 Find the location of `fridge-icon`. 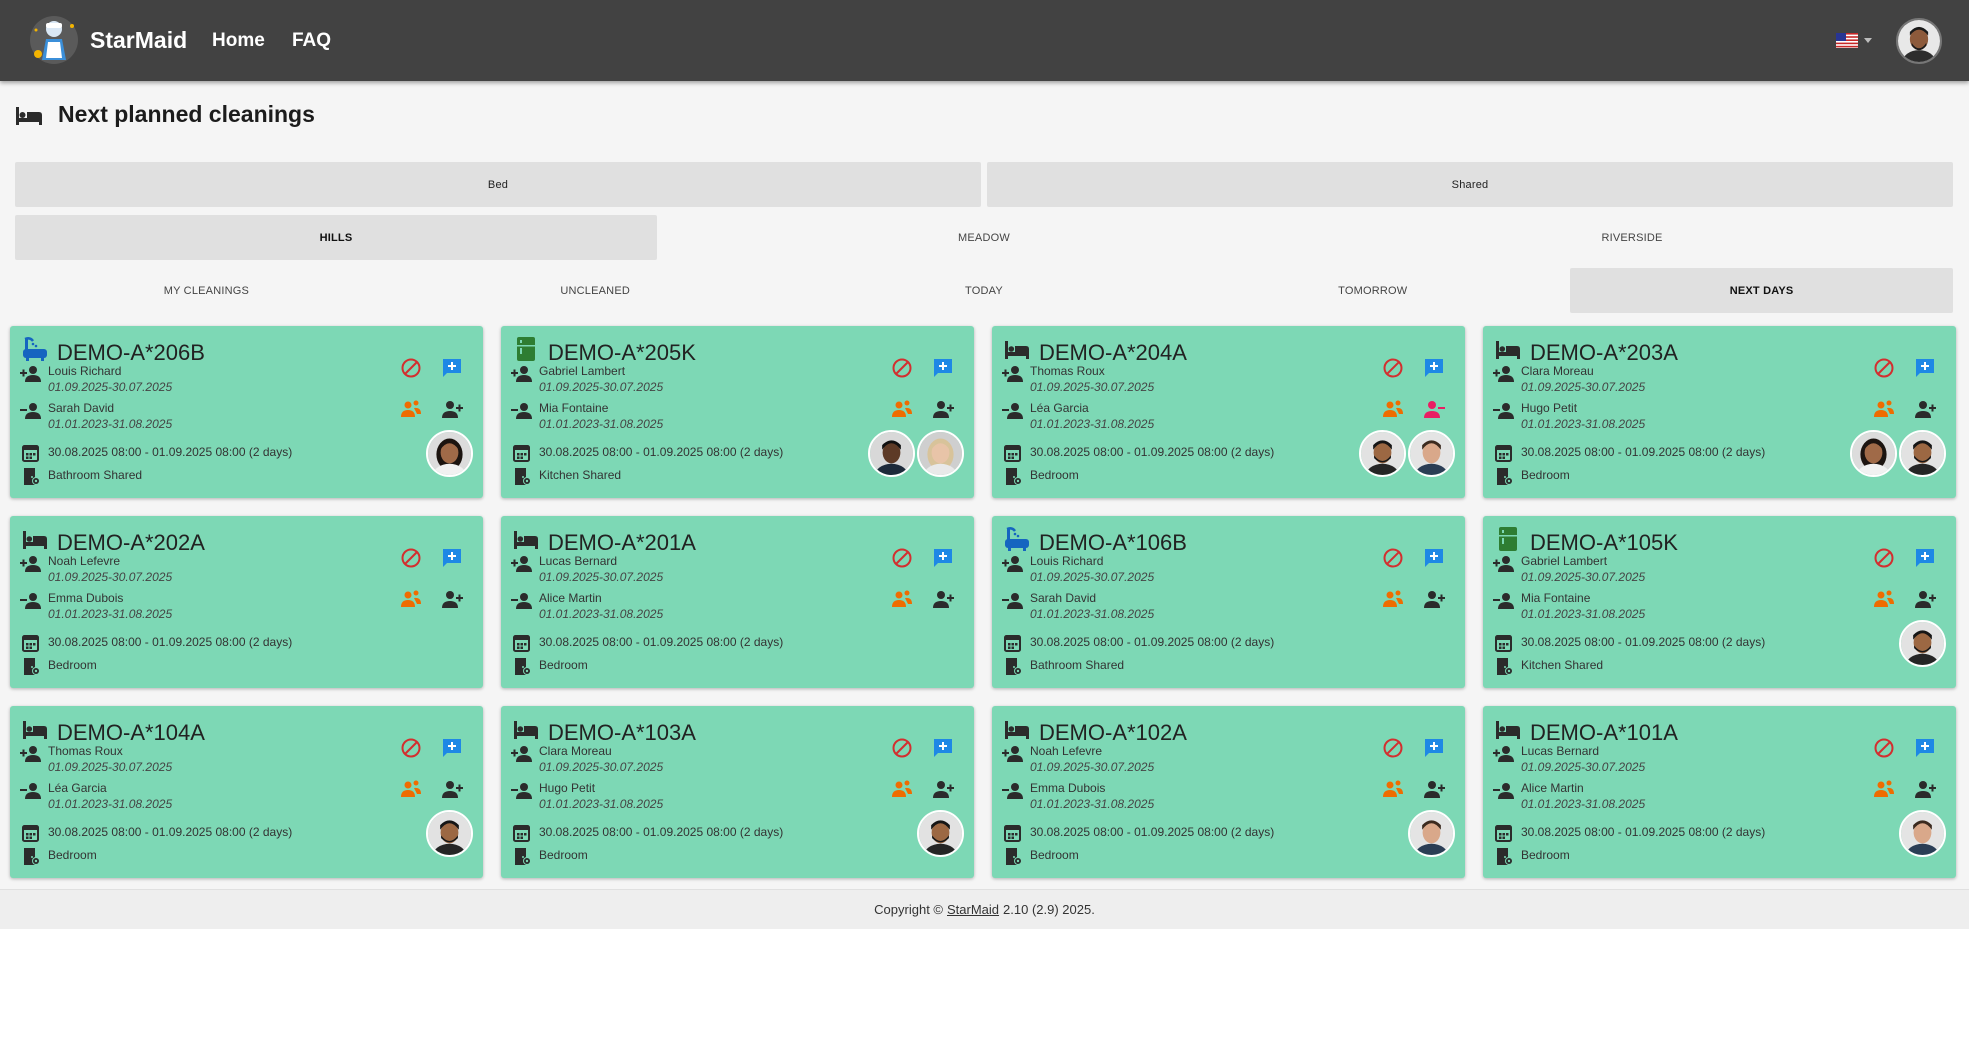

fridge-icon is located at coordinates (526, 349).